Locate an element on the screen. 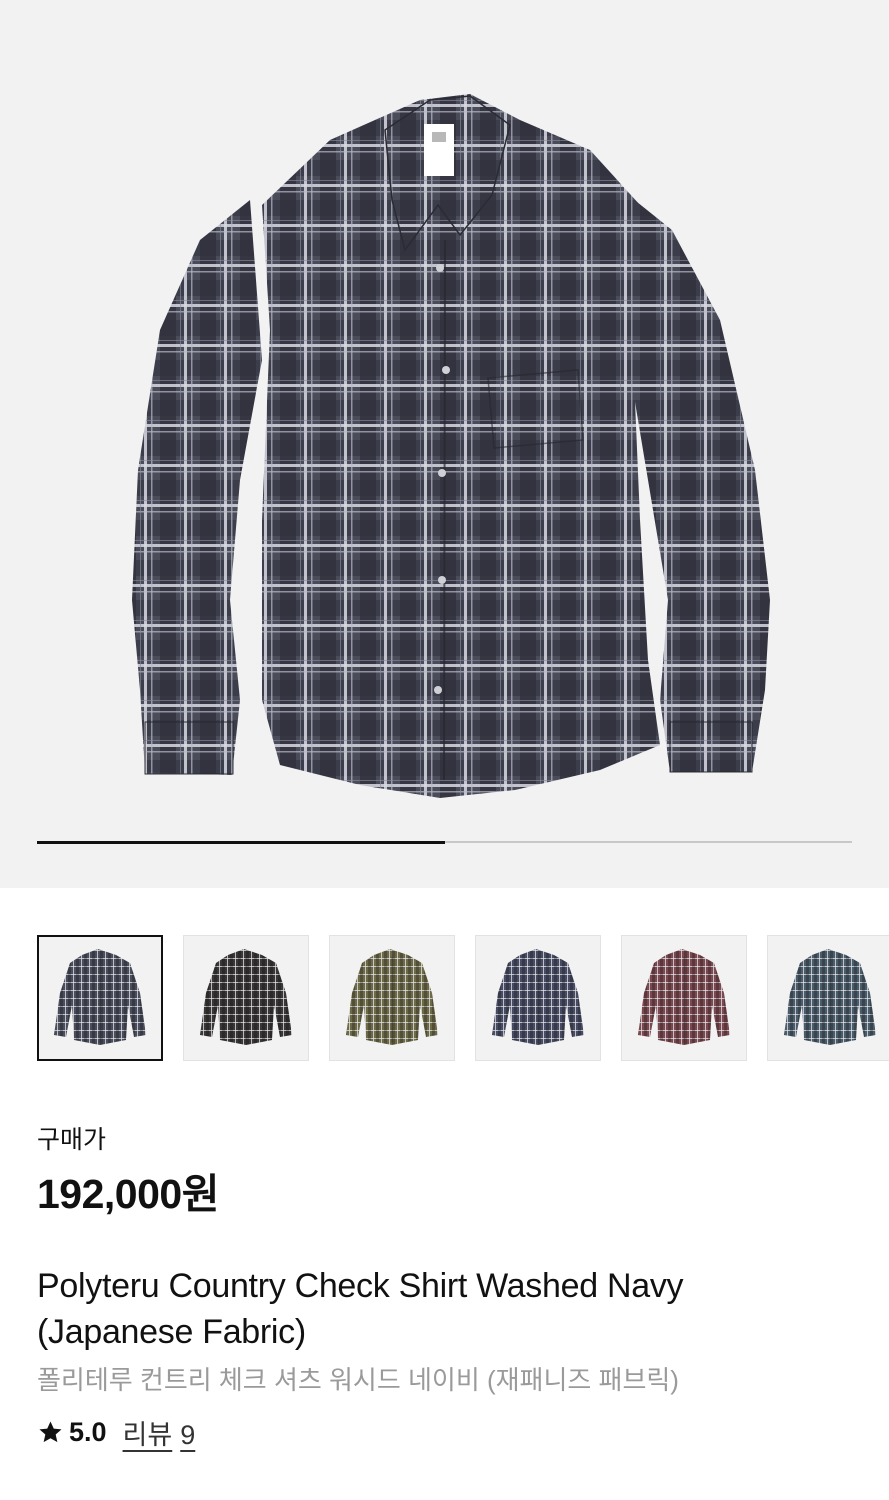  thumbnail-black-check is located at coordinates (246, 998).